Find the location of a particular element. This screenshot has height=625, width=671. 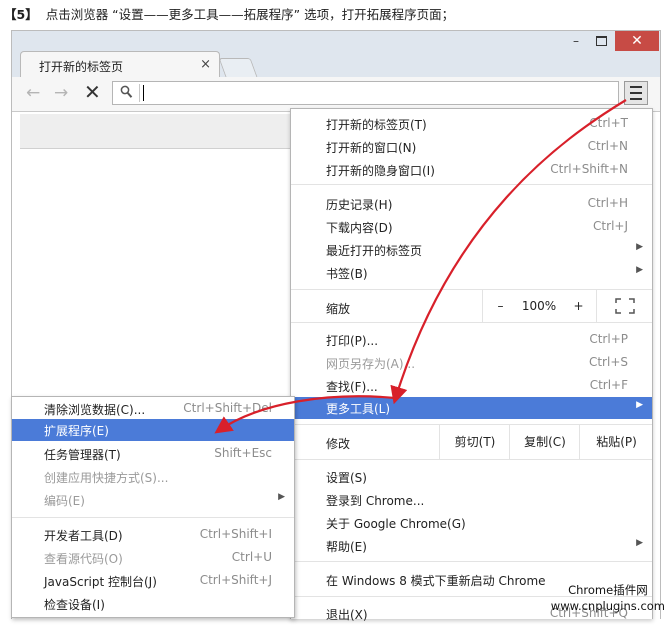

arrow-more-tools-to-extensions is located at coordinates (305, 414).